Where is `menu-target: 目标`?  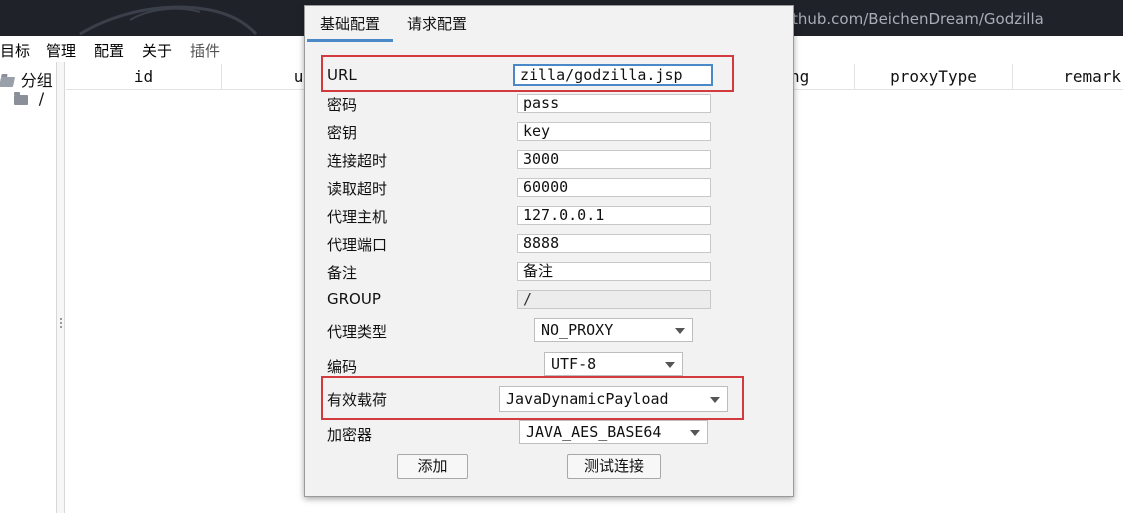
menu-target: 目标 is located at coordinates (15, 50).